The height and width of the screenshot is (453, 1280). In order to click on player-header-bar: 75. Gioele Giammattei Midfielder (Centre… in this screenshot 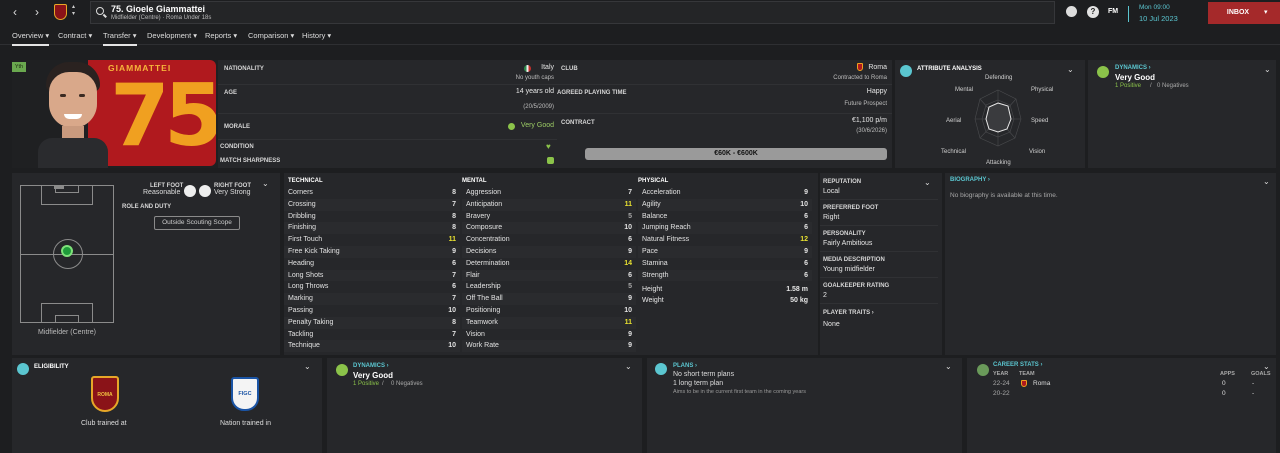, I will do `click(572, 12)`.